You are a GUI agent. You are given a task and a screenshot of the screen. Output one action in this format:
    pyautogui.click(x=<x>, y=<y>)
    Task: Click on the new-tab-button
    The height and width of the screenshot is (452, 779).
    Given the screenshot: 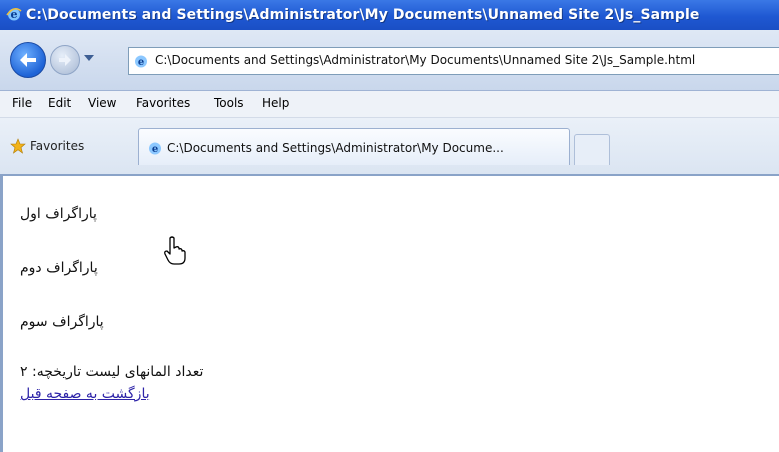 What is the action you would take?
    pyautogui.click(x=592, y=149)
    